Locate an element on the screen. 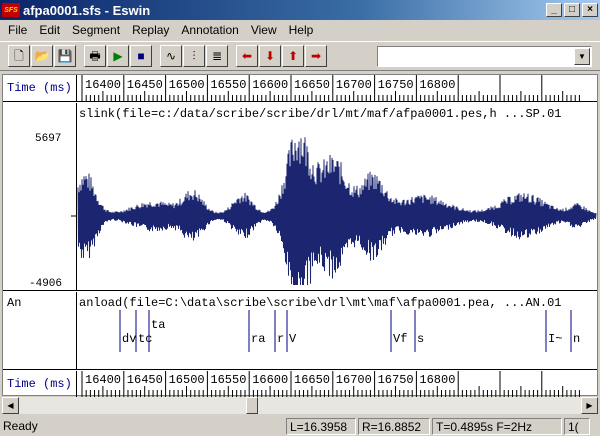 This screenshot has height=436, width=600. scroll-right-icon: ▶ is located at coordinates (589, 405).